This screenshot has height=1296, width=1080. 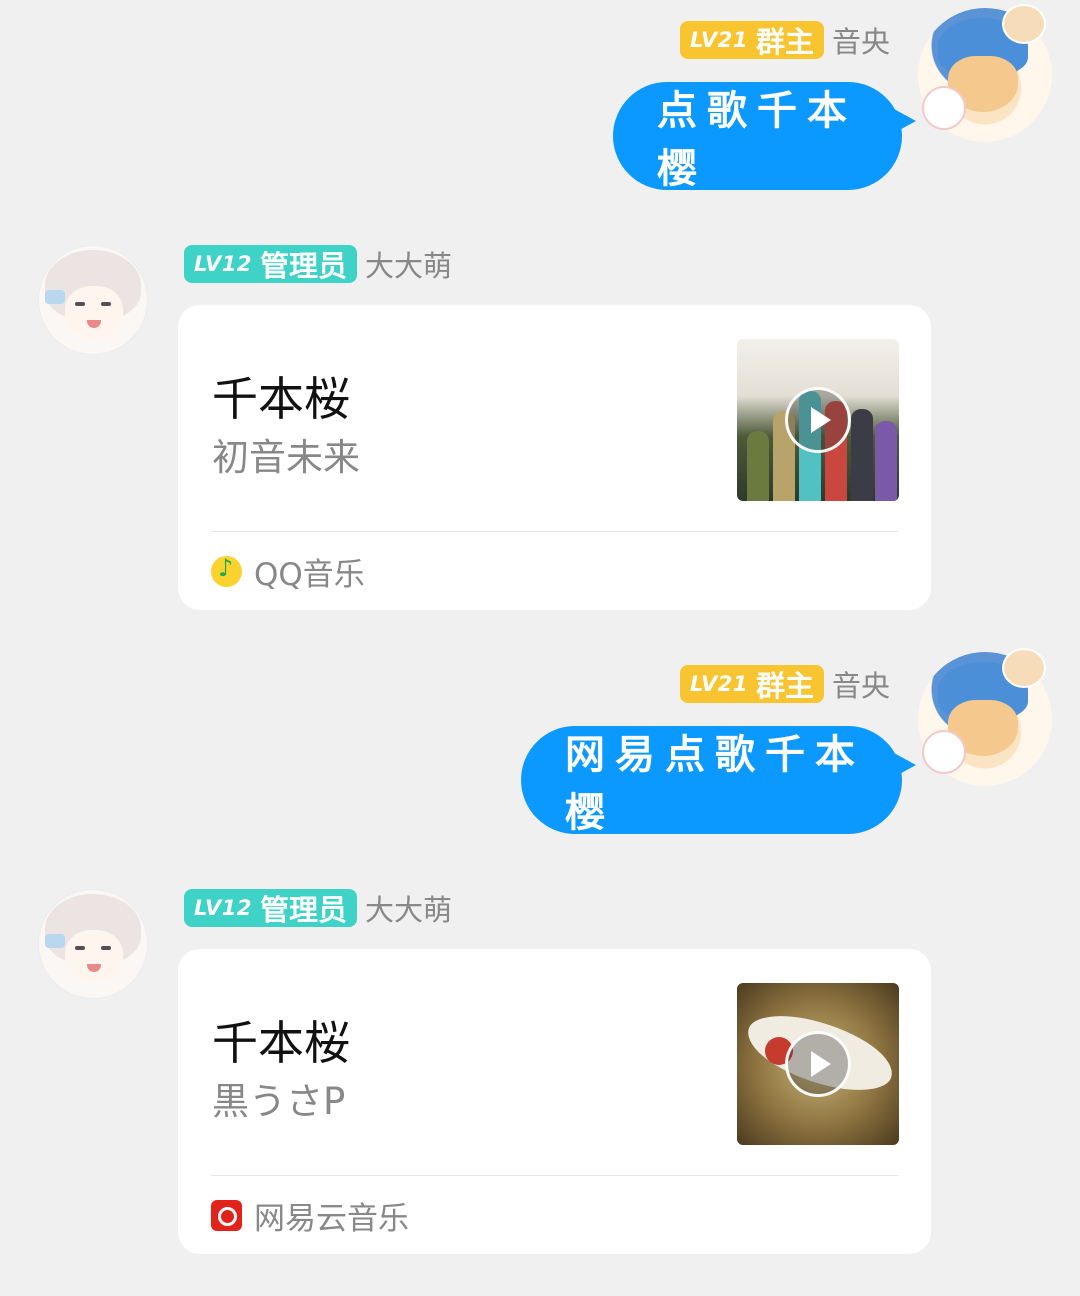 I want to click on source-label: 网易云音乐, so click(x=331, y=1218).